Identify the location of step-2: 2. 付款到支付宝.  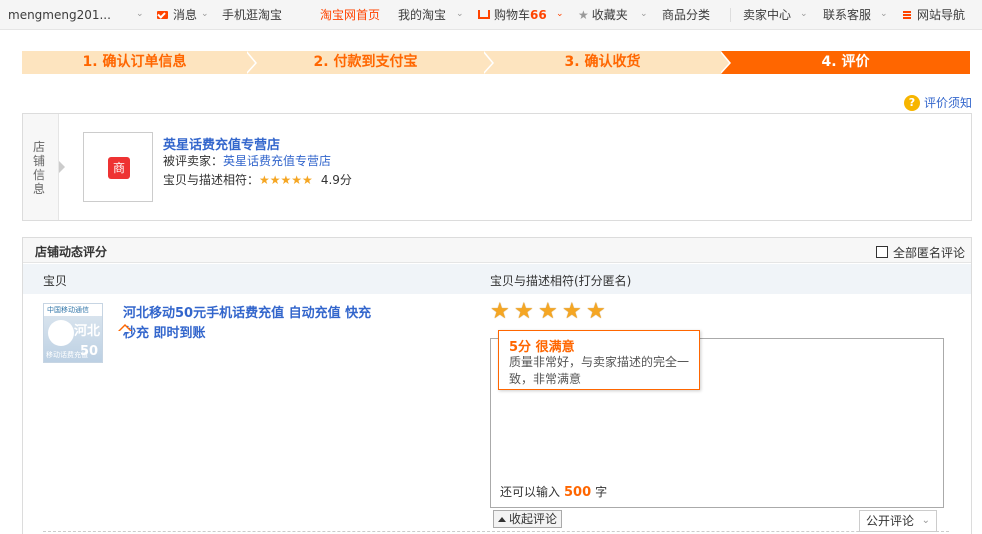
(365, 62).